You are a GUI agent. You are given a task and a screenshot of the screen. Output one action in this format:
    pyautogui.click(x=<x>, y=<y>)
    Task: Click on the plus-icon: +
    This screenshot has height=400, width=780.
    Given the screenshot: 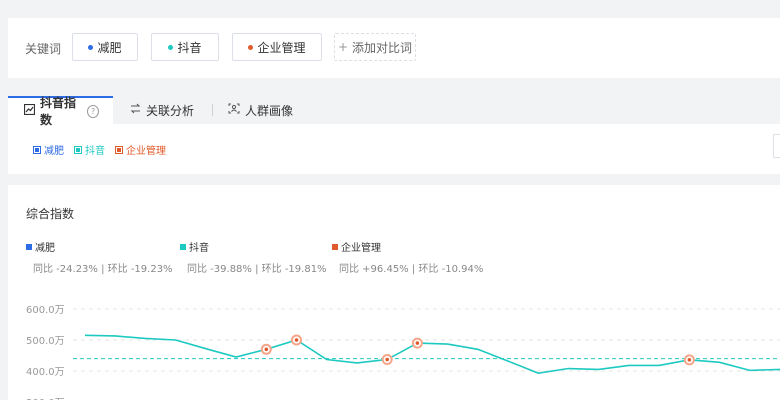 What is the action you would take?
    pyautogui.click(x=343, y=47)
    